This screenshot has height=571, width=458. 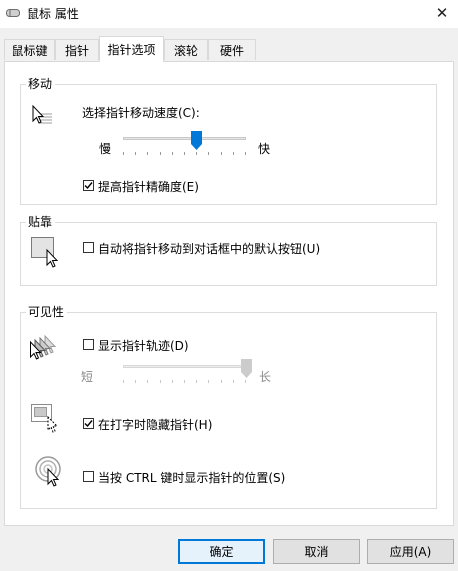 I want to click on mouse-icon, so click(x=13, y=13).